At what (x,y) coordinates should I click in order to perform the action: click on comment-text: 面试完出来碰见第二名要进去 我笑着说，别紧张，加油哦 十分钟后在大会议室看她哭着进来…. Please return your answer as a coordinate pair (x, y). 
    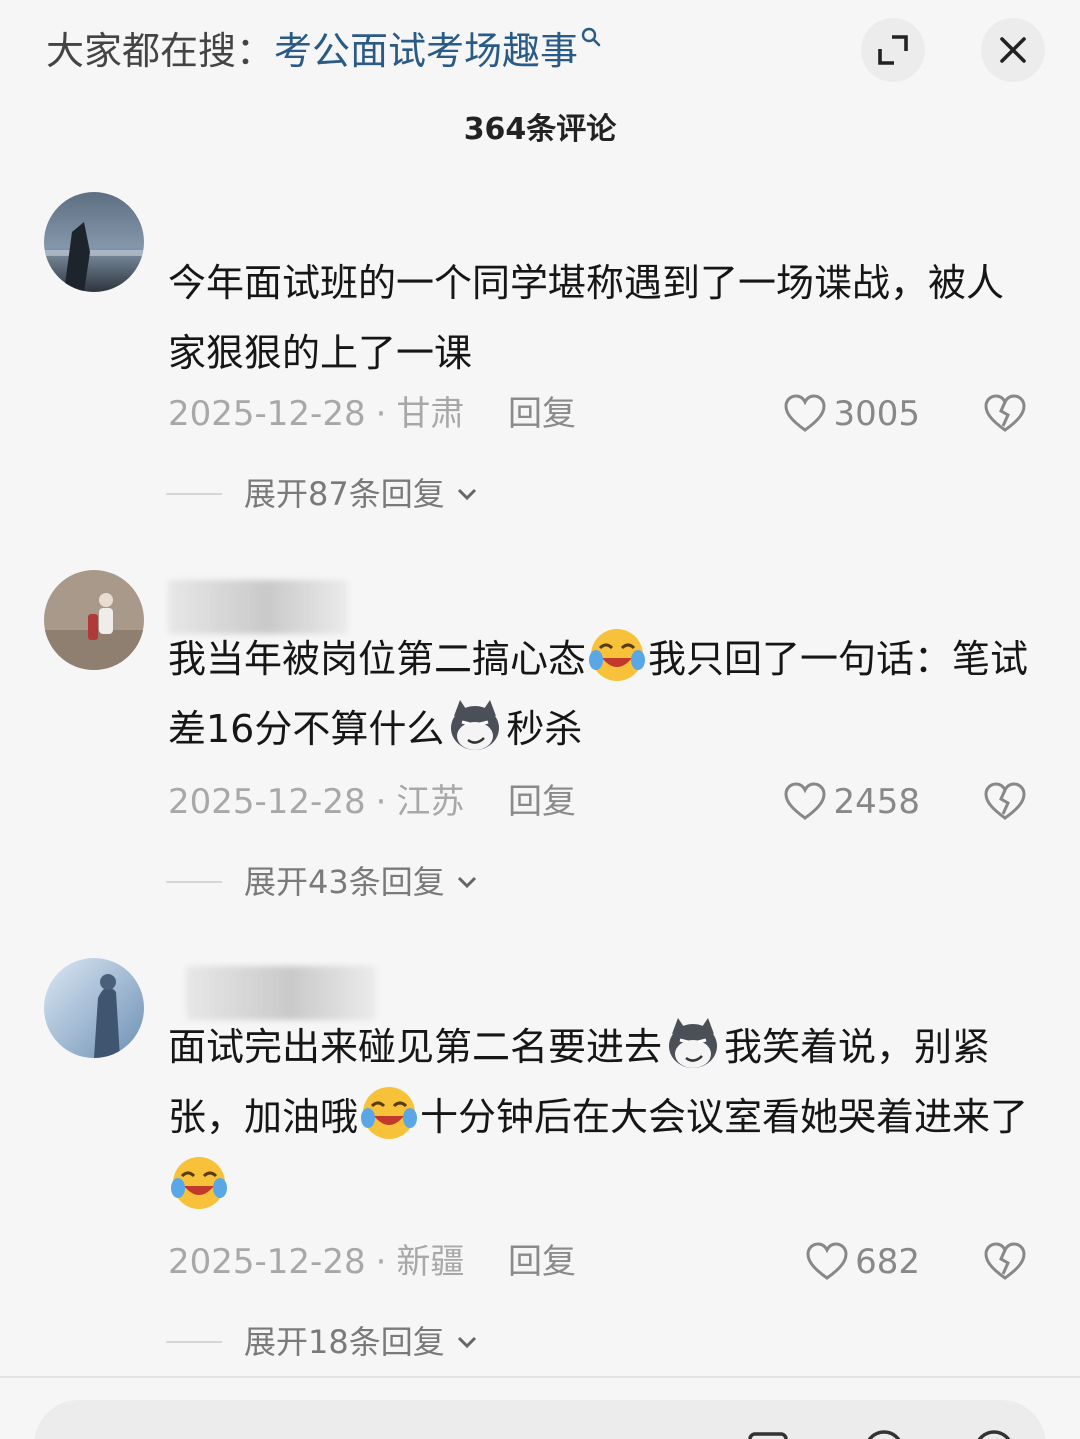
    Looking at the image, I should click on (603, 1117).